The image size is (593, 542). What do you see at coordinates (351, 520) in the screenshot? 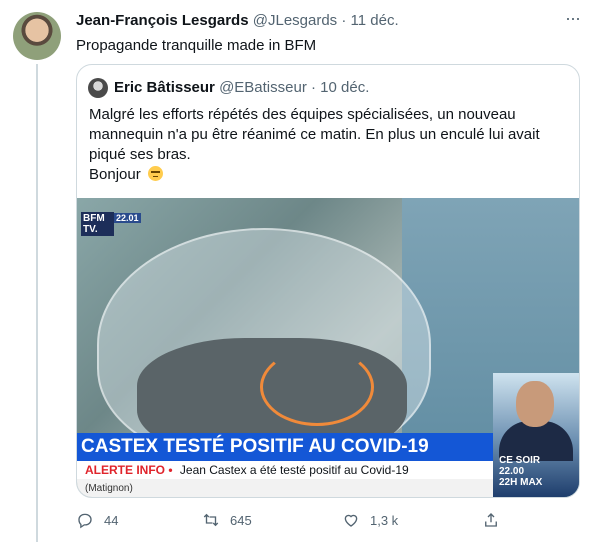
I see `heart-icon` at bounding box center [351, 520].